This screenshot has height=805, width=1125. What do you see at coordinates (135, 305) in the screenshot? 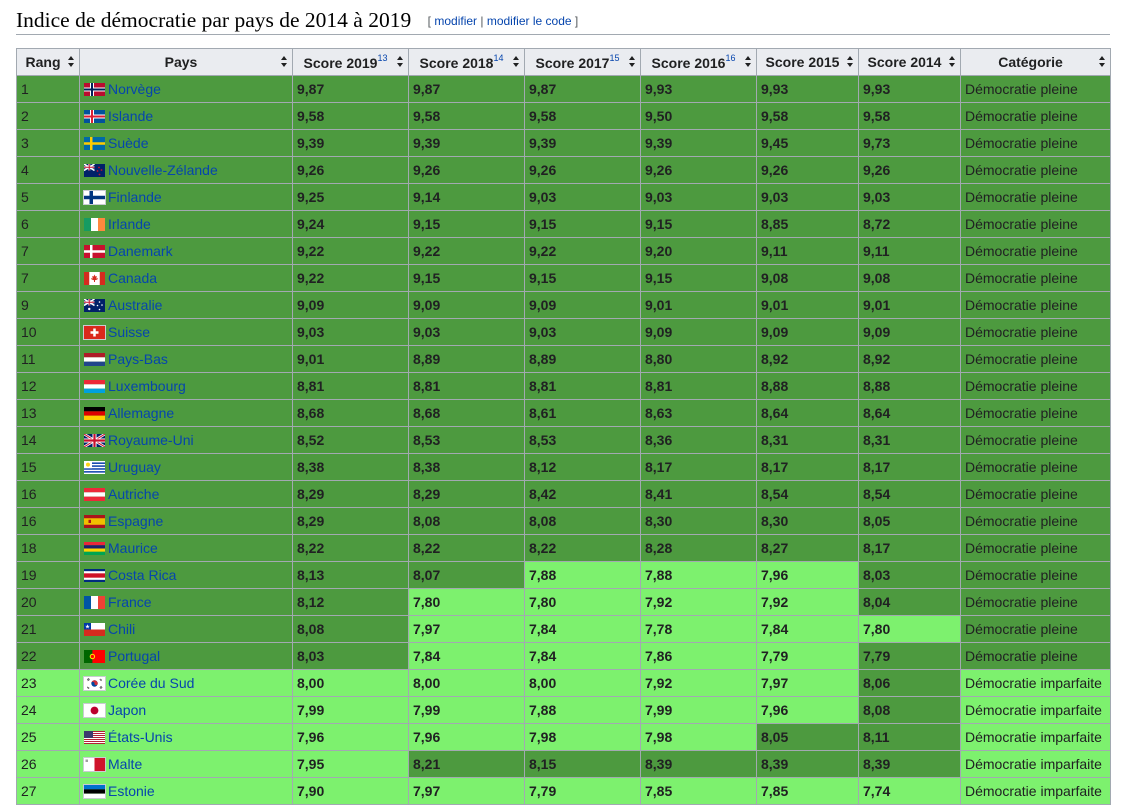
I see `country-link: Australie` at bounding box center [135, 305].